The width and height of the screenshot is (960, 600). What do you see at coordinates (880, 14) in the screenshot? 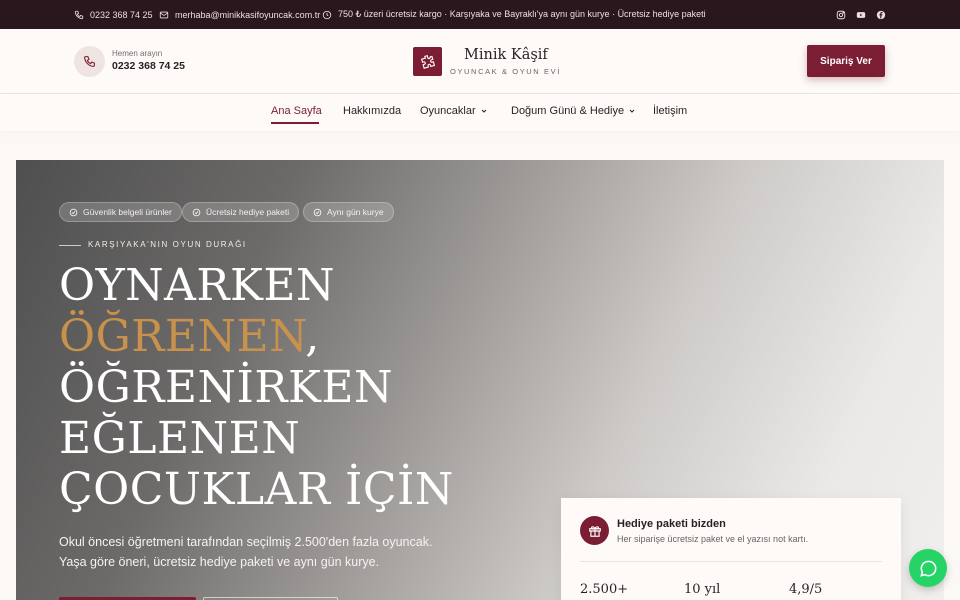
I see `facebook-icon` at bounding box center [880, 14].